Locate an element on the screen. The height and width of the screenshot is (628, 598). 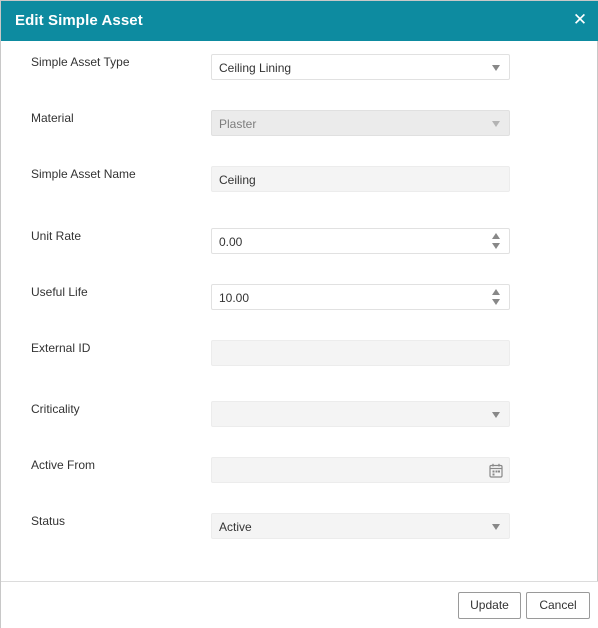
simple-asset-type-value: Ceiling Lining is located at coordinates (255, 68).